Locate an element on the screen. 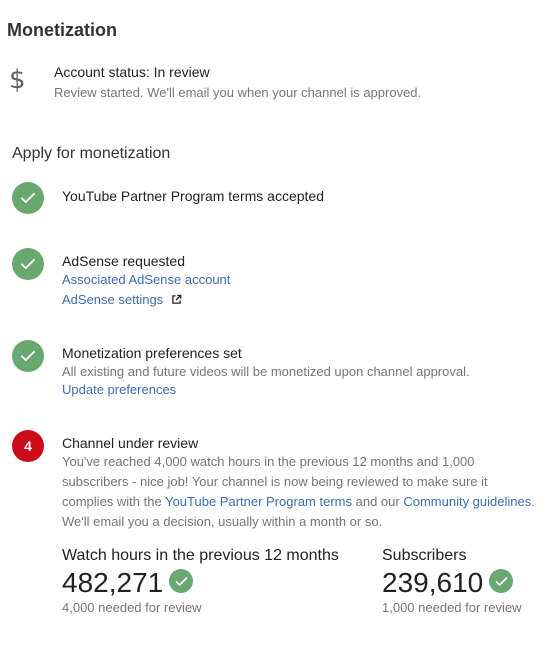 The width and height of the screenshot is (553, 651). watch-hours-check-icon is located at coordinates (181, 581).